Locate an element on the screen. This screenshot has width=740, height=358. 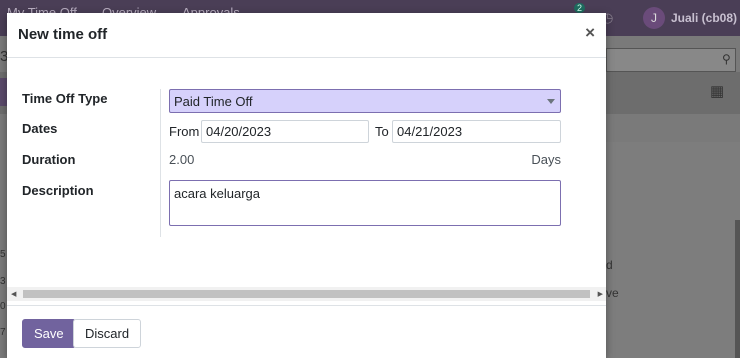
from-label: From is located at coordinates (184, 131).